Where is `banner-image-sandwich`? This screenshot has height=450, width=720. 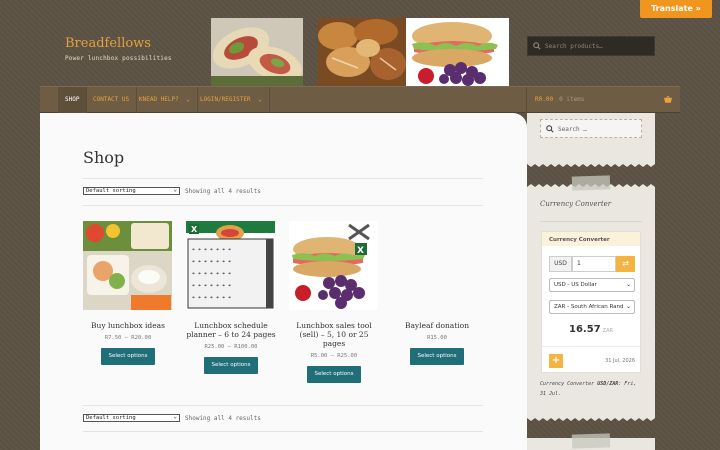 banner-image-sandwich is located at coordinates (457, 52).